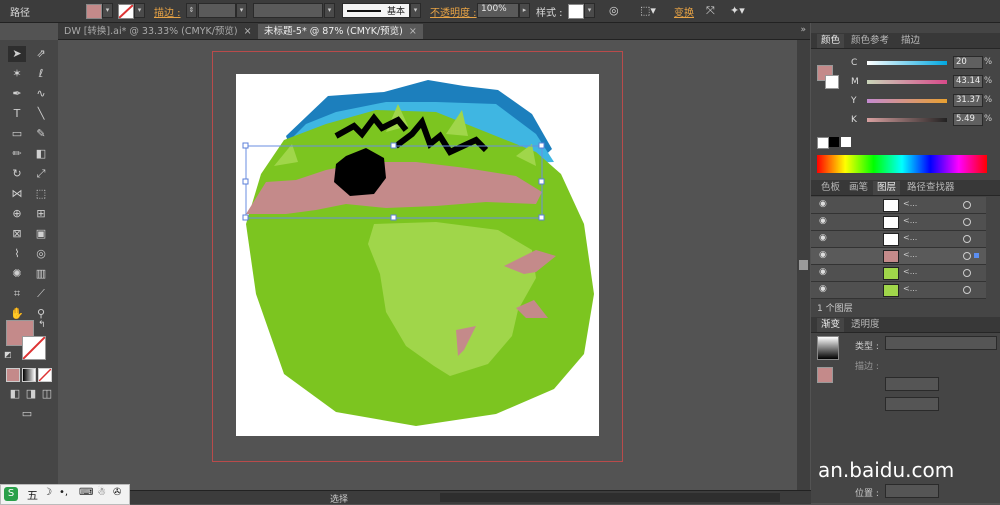 The height and width of the screenshot is (505, 1000). I want to click on tab-untitled-5: 未标题-5* @ 87% (CMYK/预览) ×, so click(340, 31).